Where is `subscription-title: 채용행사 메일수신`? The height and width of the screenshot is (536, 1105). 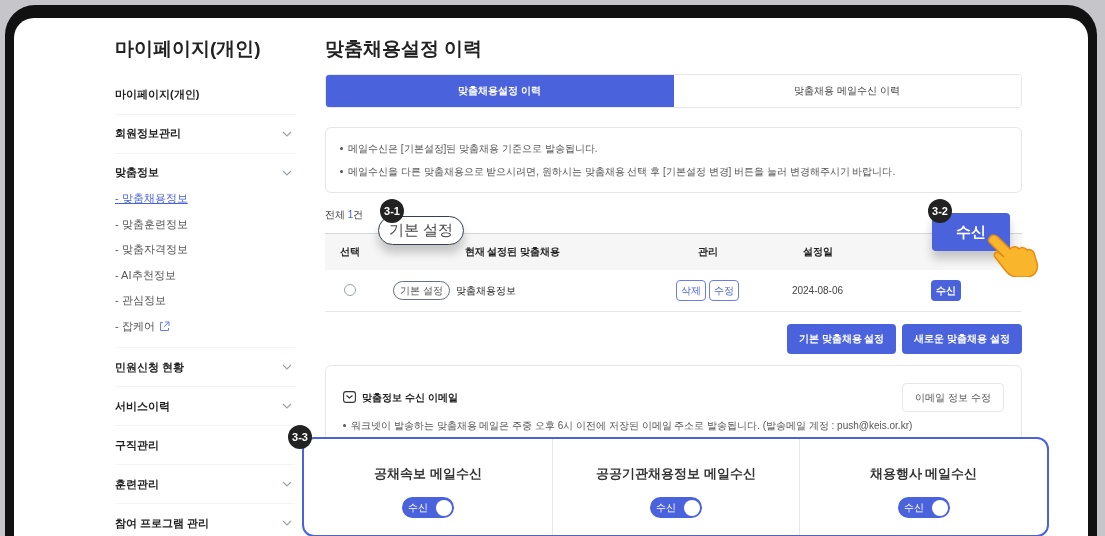 subscription-title: 채용행사 메일수신 is located at coordinates (923, 474).